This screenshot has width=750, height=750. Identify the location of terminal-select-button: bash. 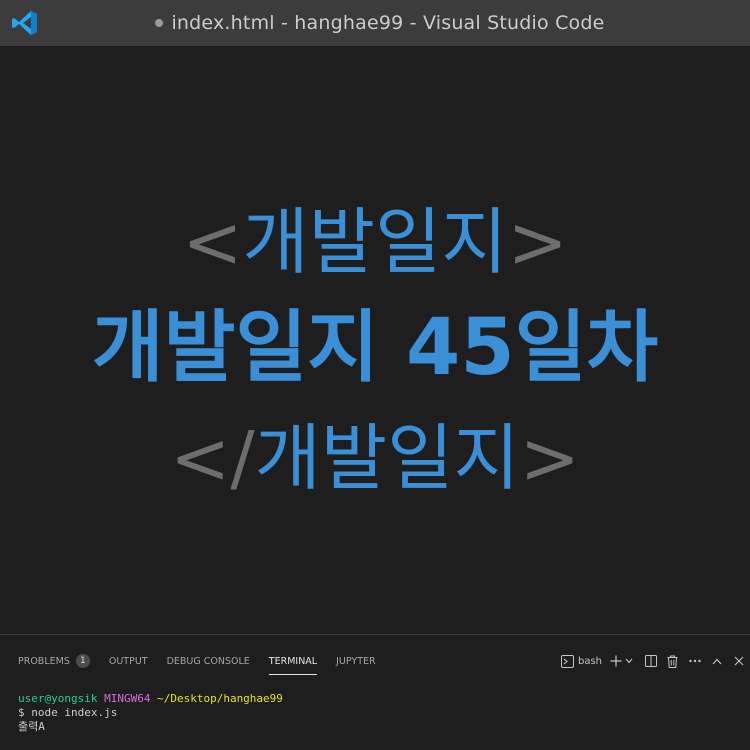
(581, 661).